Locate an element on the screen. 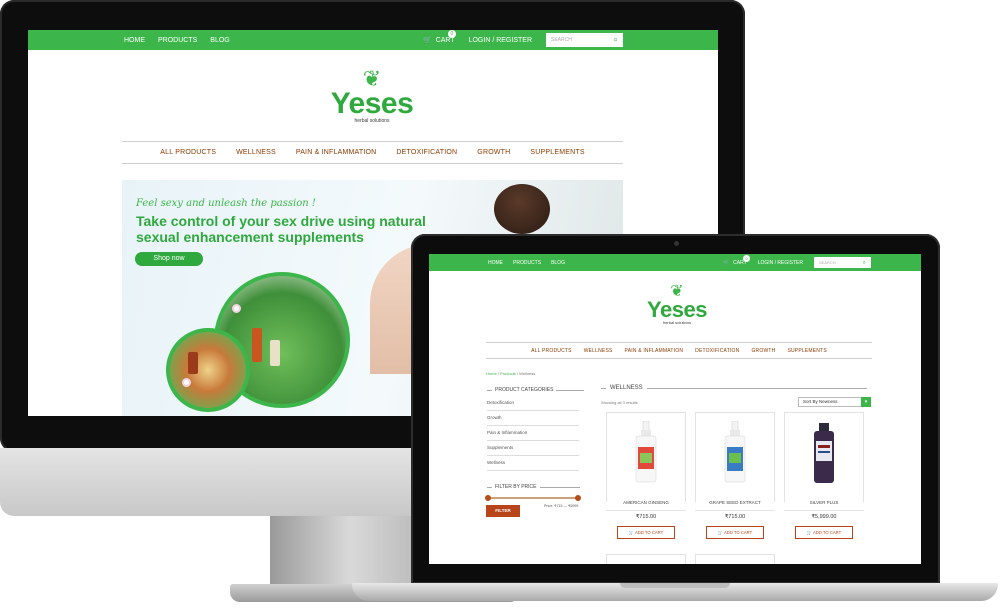  price-min-handle is located at coordinates (488, 498).